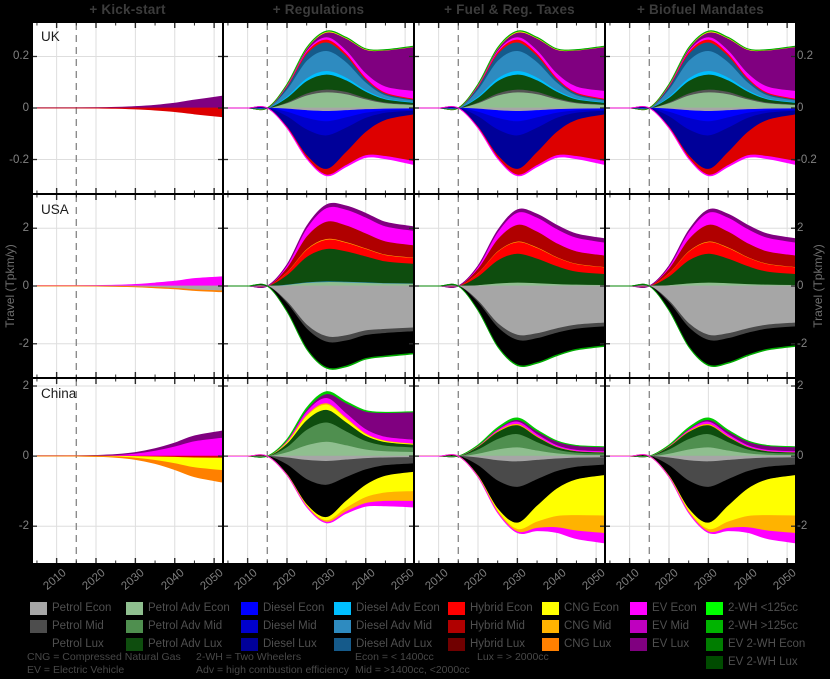 The height and width of the screenshot is (679, 830). I want to click on footnote-text: EV = Electric Vehicle, so click(76, 670).